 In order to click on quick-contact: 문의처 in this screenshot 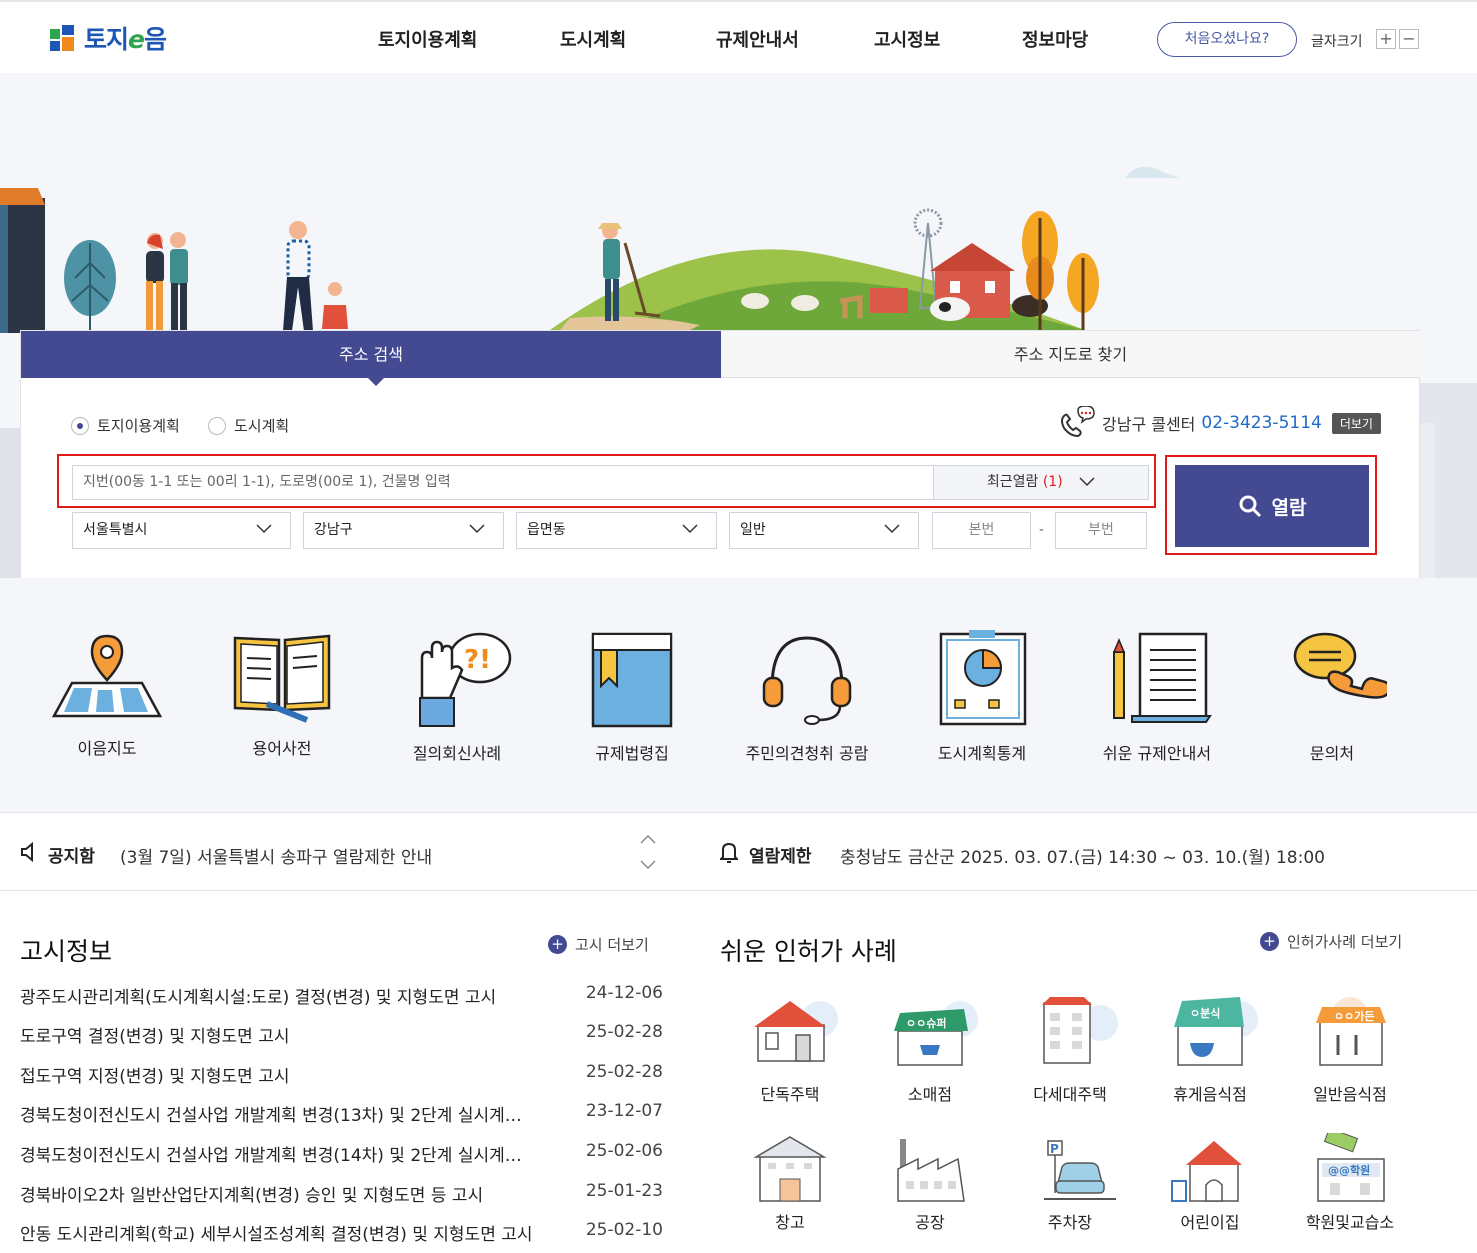, I will do `click(1332, 696)`.